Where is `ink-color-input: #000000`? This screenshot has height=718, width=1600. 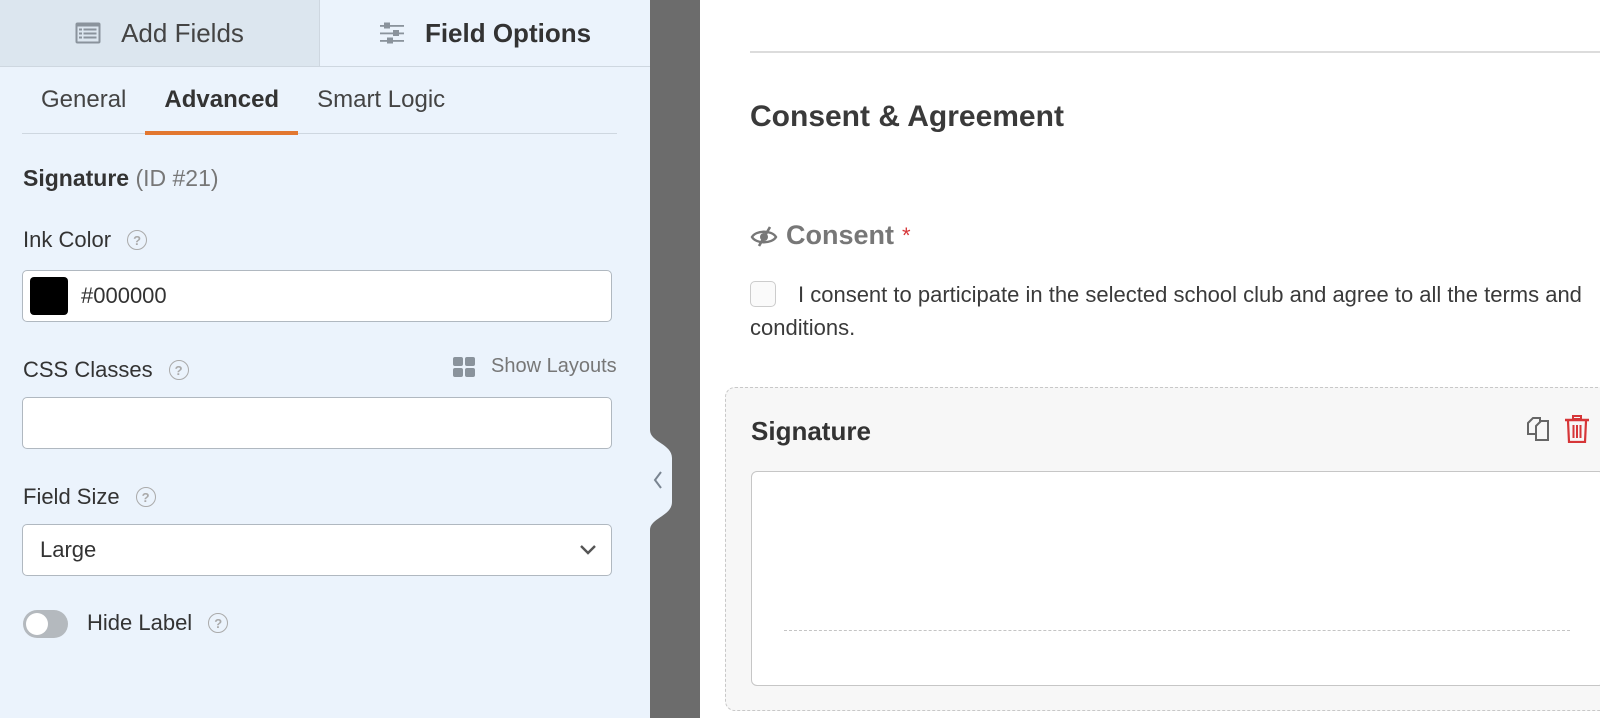 ink-color-input: #000000 is located at coordinates (317, 296).